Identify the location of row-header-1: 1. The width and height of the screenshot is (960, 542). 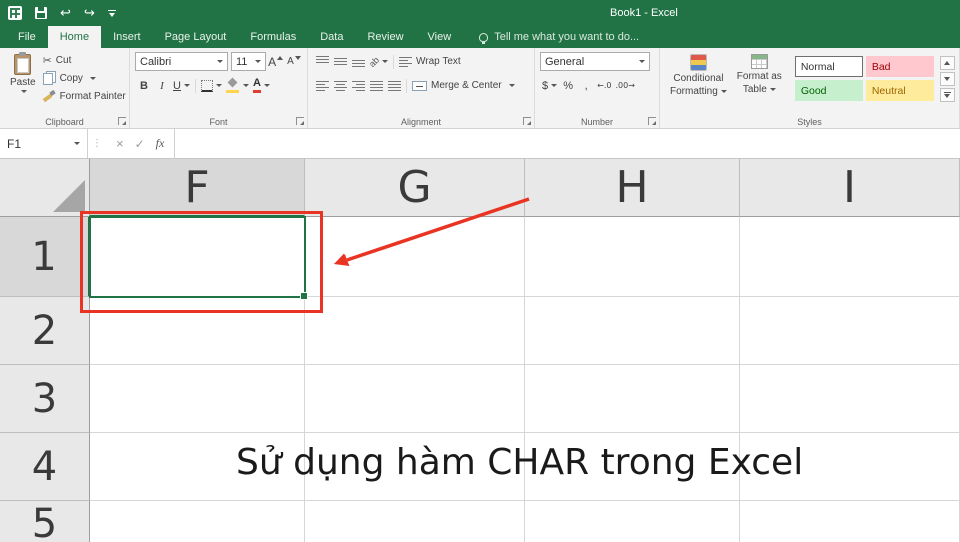
(45, 257).